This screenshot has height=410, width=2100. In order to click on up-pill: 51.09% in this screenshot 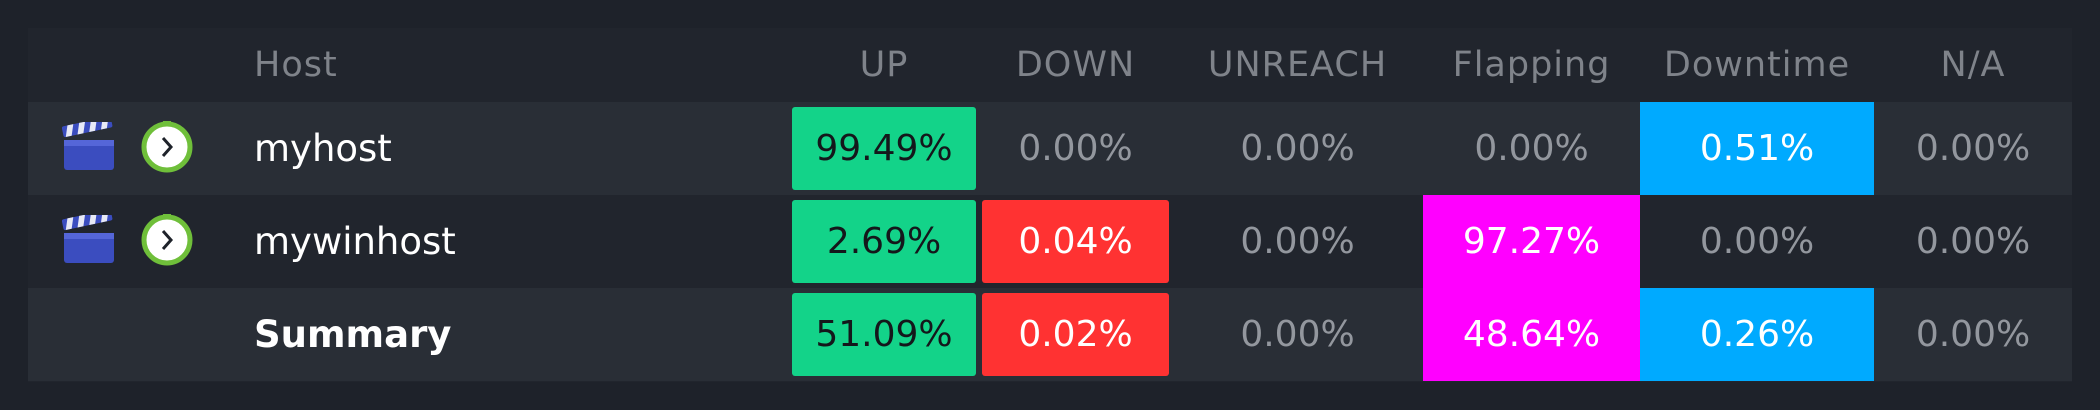, I will do `click(884, 334)`.